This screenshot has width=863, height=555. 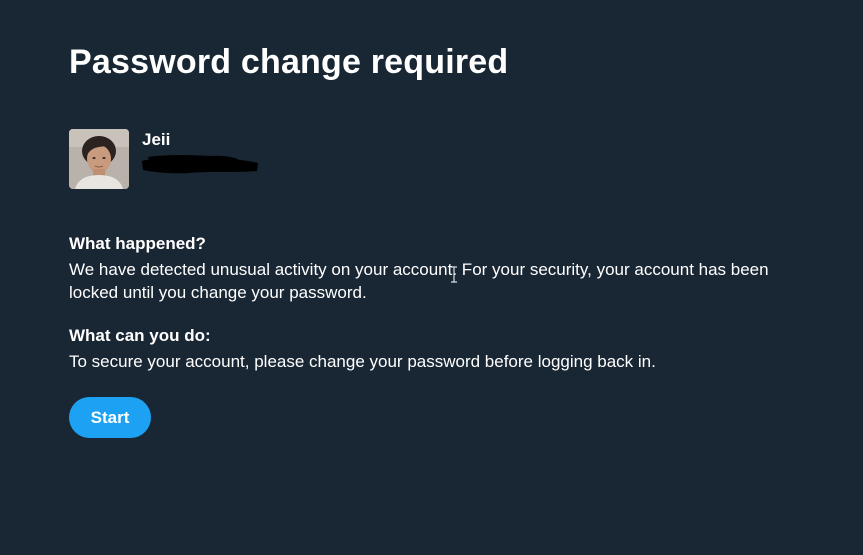 I want to click on section-heading-what-can-you-do: What can you do:, so click(x=140, y=335).